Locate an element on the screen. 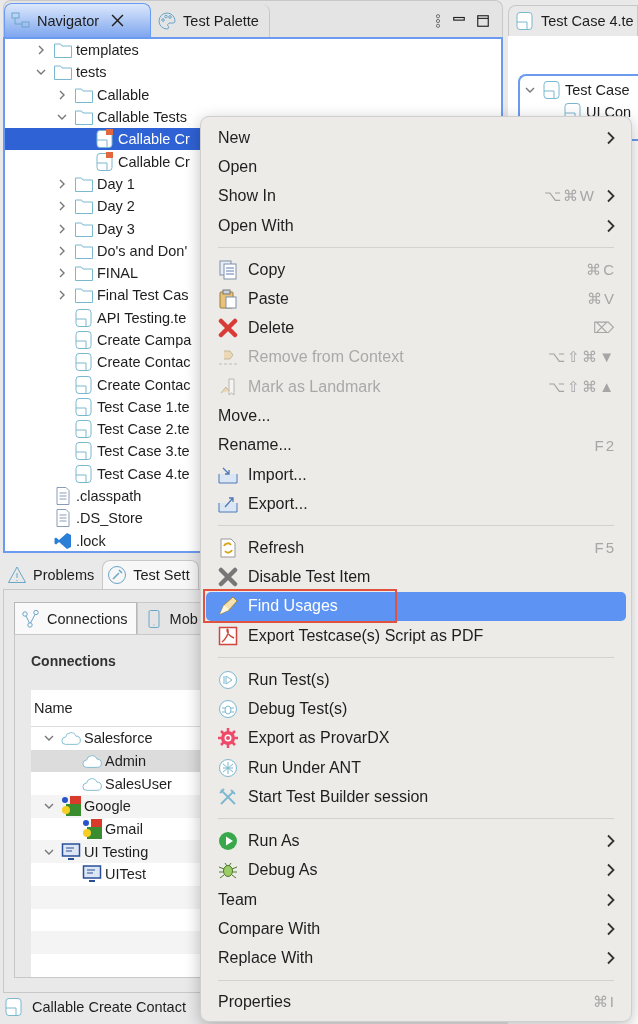  shortcut-hint: ⌘I is located at coordinates (604, 1002).